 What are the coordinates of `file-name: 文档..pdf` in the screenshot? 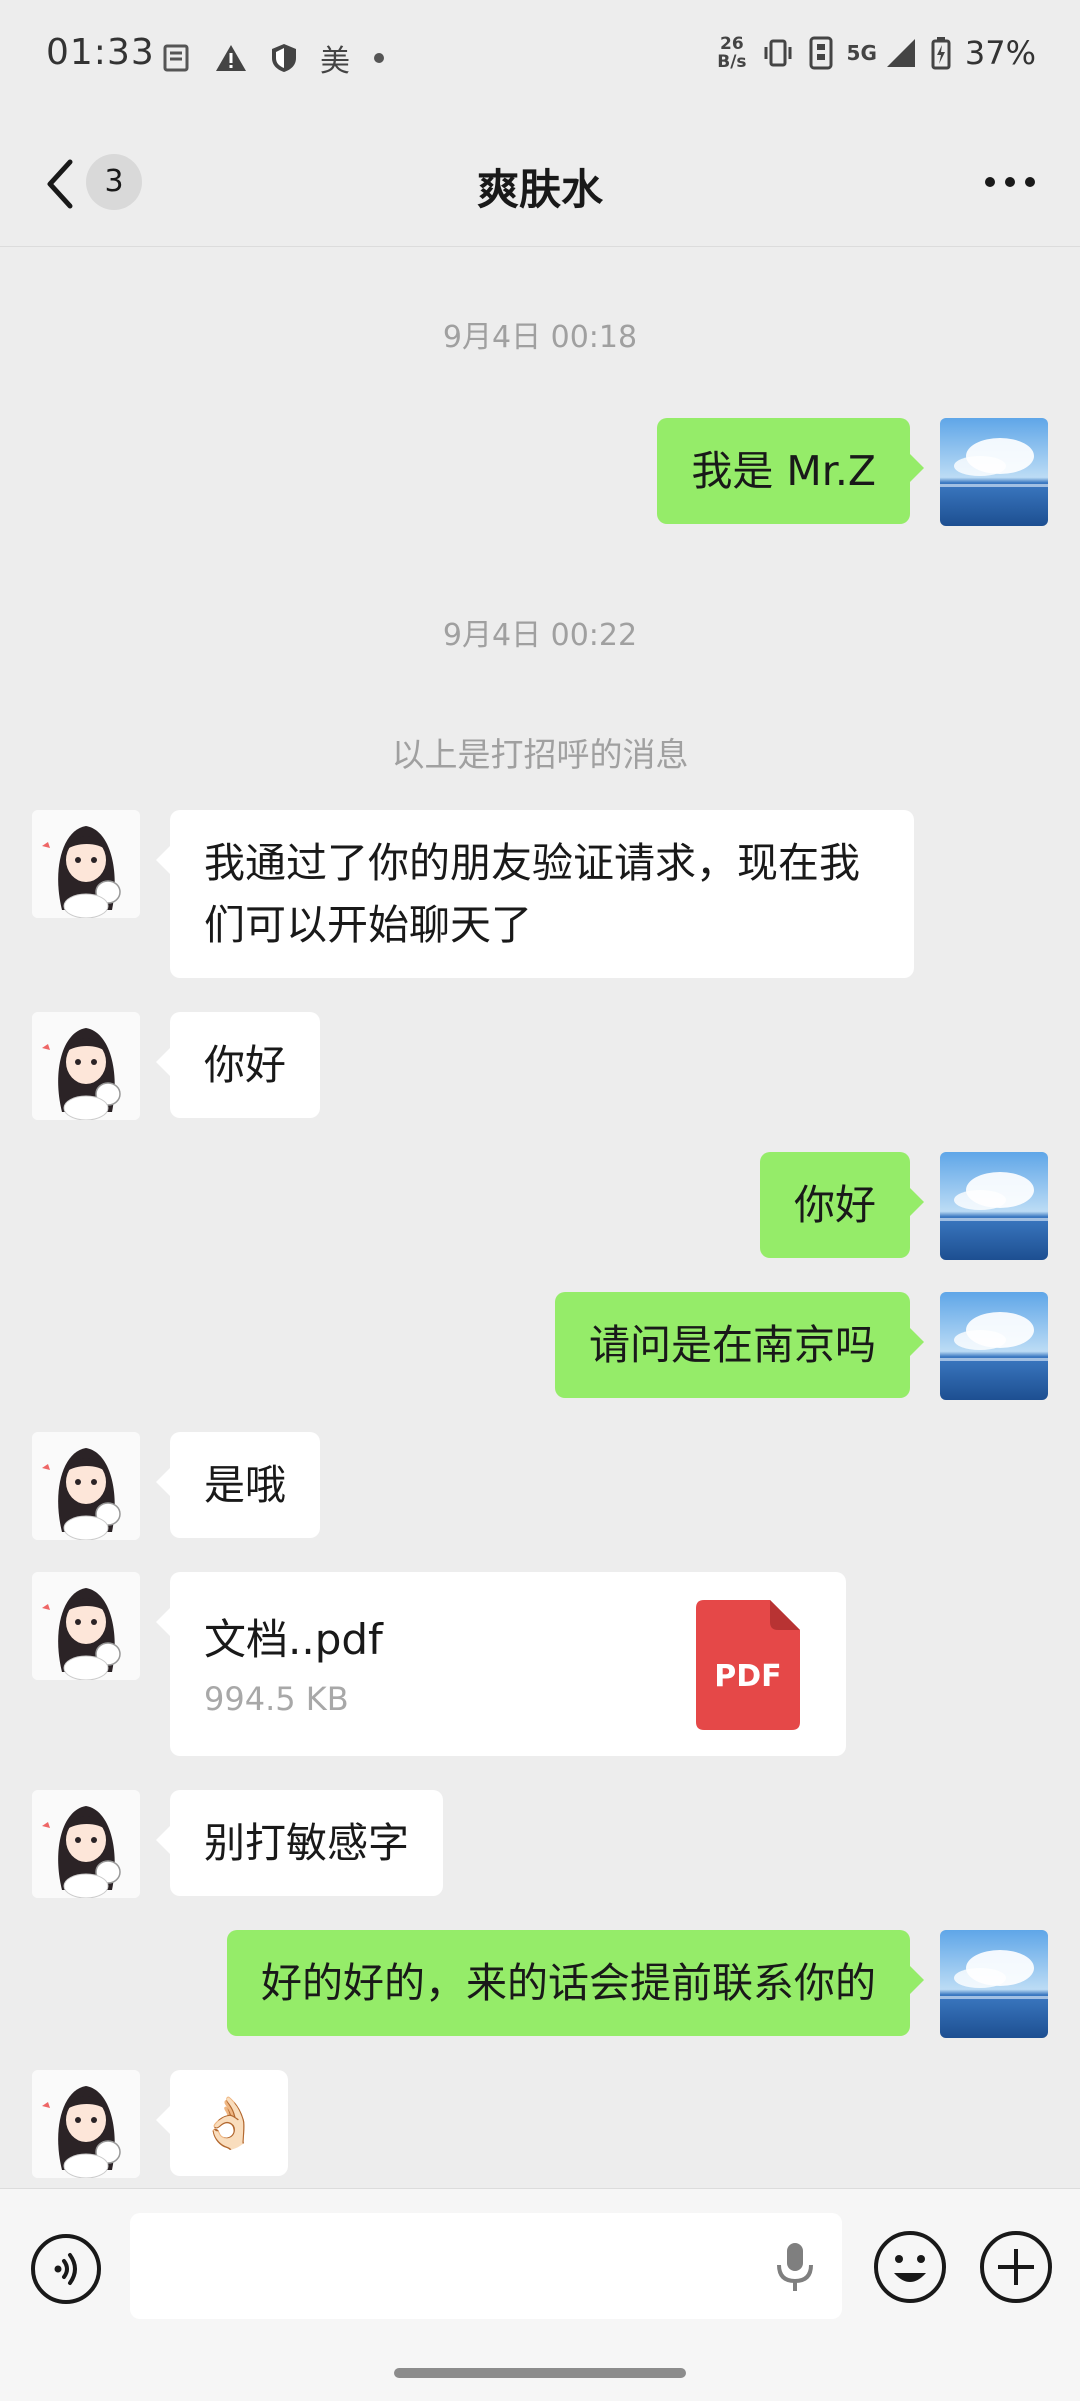 It's located at (293, 1639).